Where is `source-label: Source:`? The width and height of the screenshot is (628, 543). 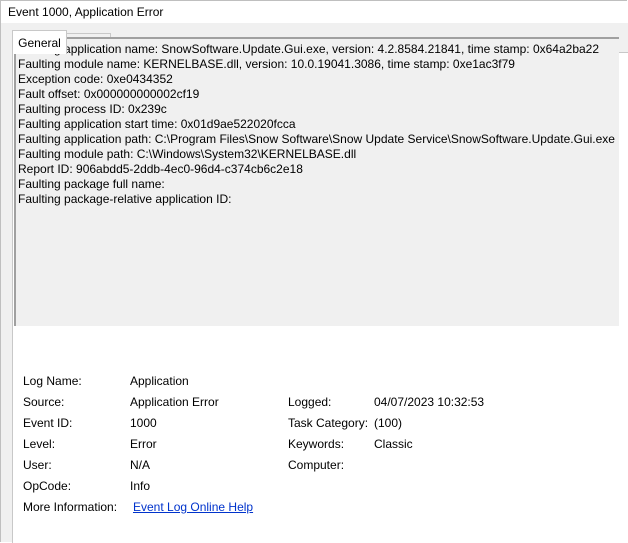 source-label: Source: is located at coordinates (44, 402).